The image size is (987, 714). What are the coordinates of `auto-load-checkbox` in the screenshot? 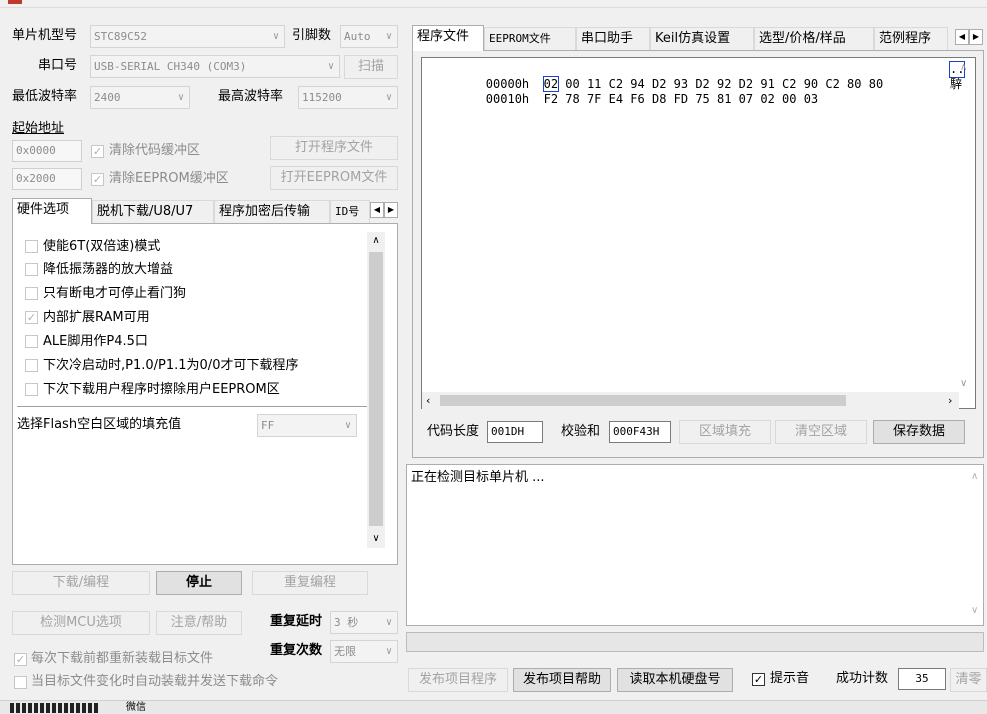 It's located at (20, 682).